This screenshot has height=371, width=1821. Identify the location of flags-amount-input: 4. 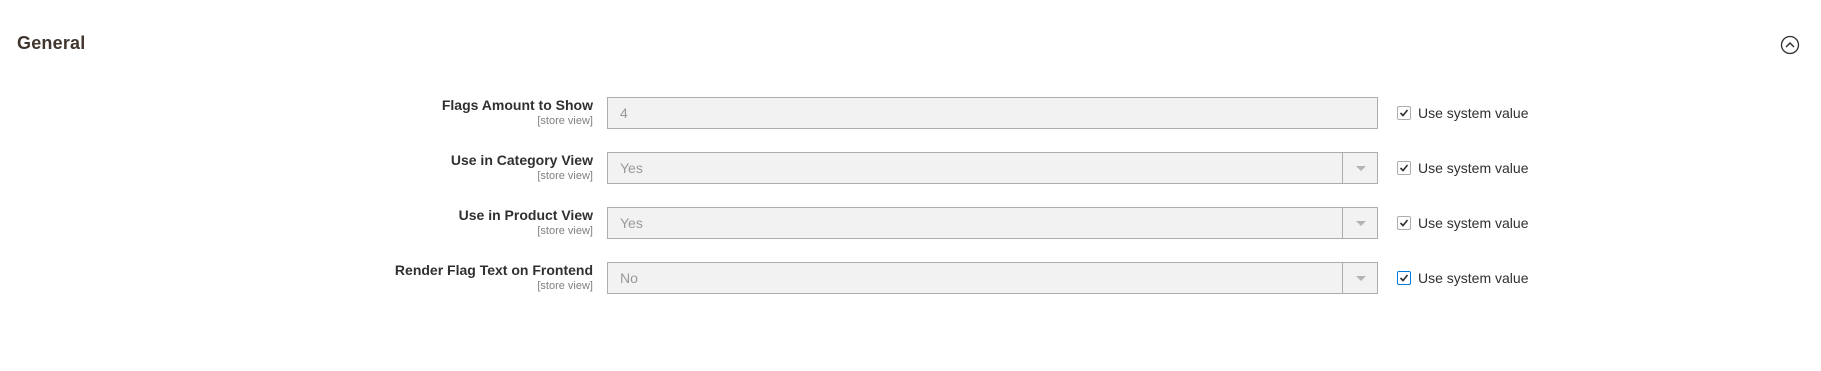
(992, 113).